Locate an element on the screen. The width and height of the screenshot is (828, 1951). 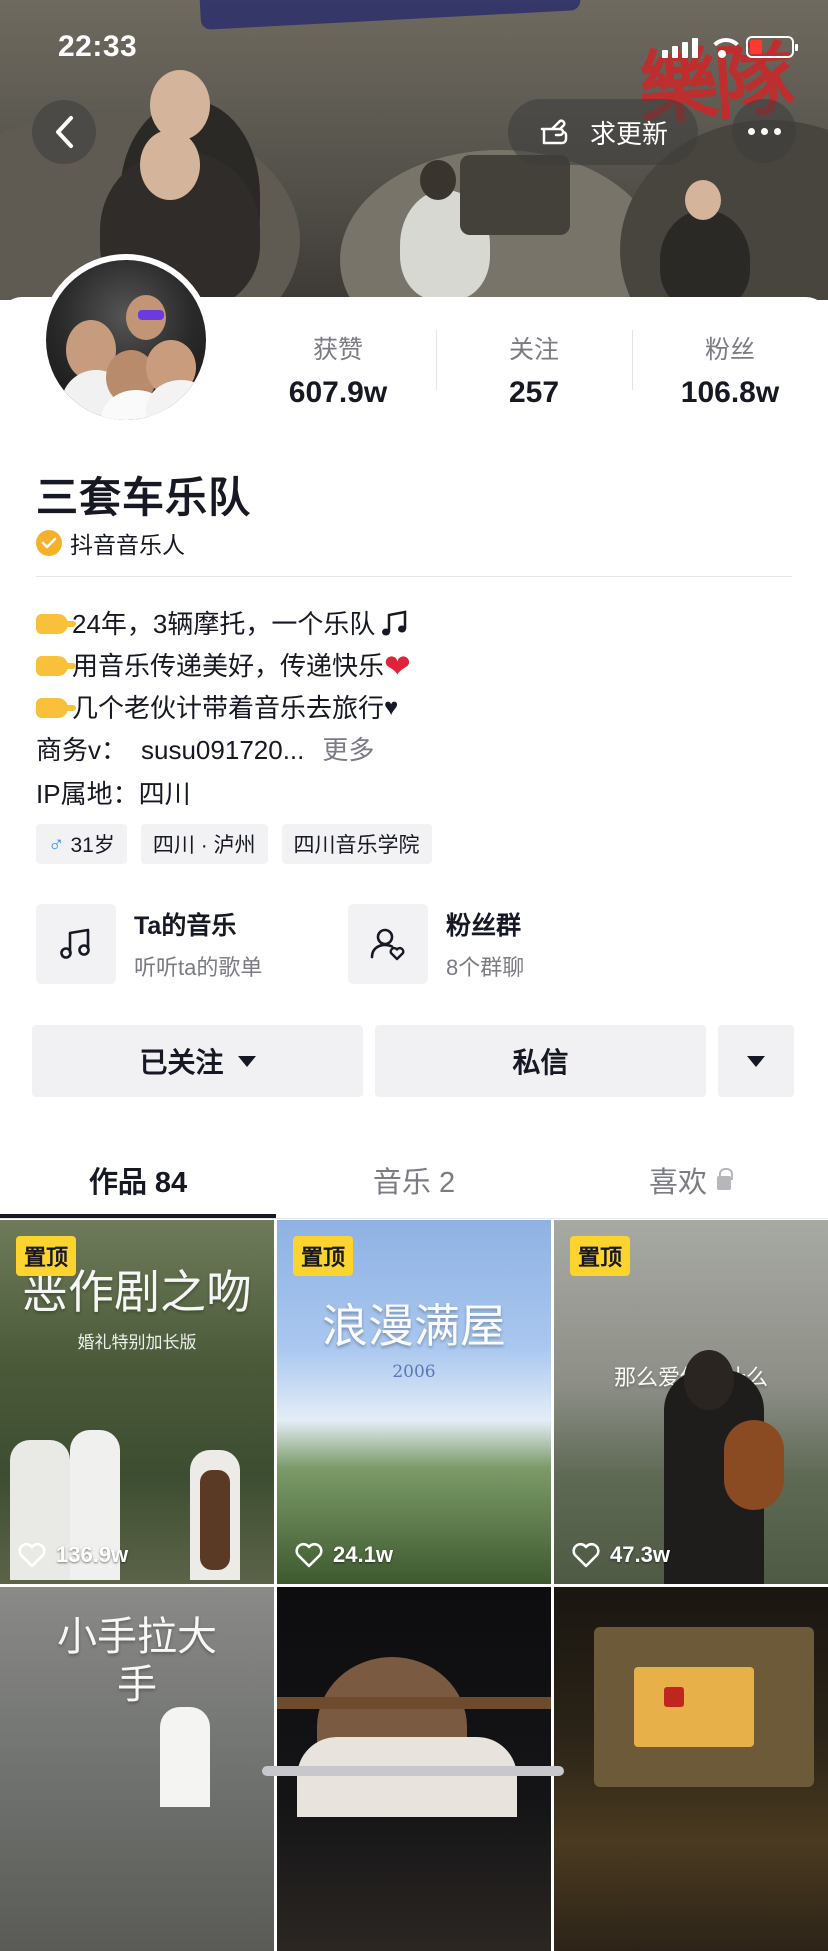
tag-text: 四川音乐学院 is located at coordinates (356, 845).